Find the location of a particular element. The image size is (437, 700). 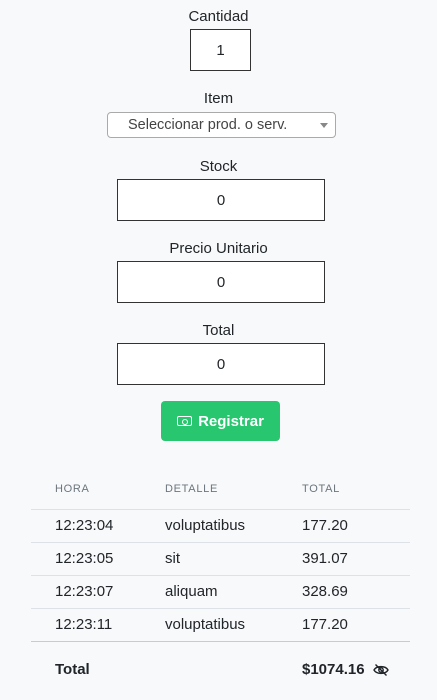

item-select-placeholder: Seleccionar prod. o serv. is located at coordinates (208, 125).